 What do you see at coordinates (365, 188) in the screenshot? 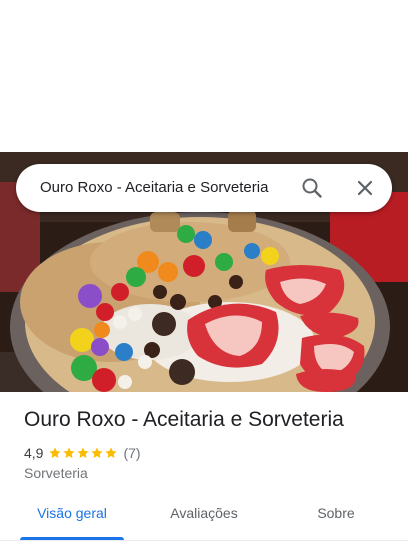
I see `close-icon` at bounding box center [365, 188].